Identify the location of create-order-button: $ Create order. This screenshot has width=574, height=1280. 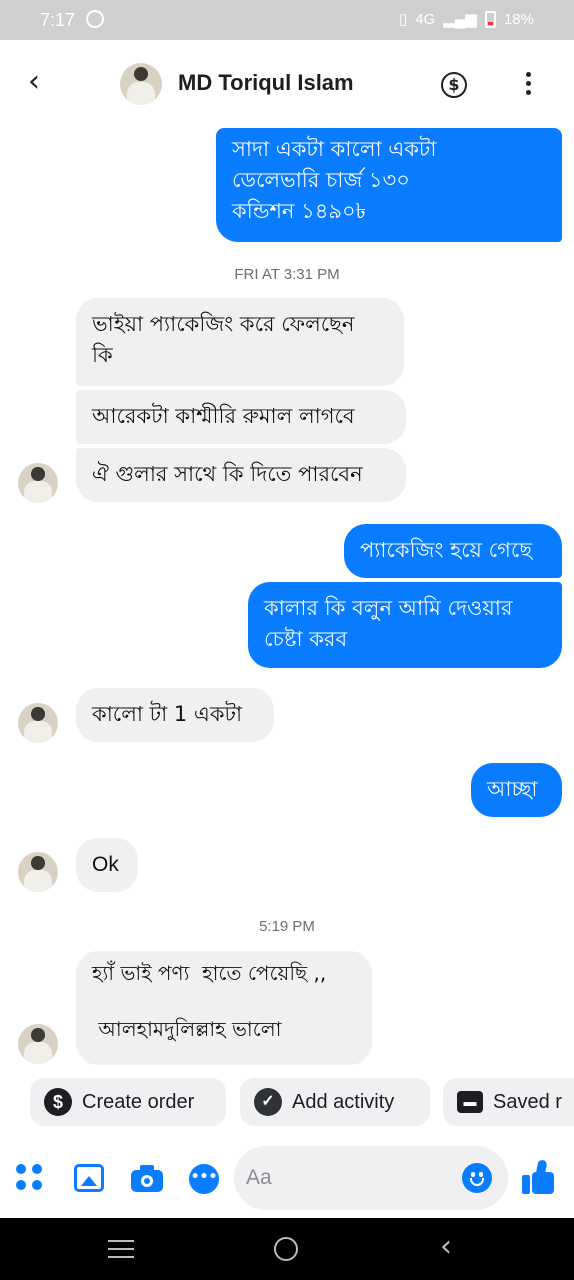
(128, 1102).